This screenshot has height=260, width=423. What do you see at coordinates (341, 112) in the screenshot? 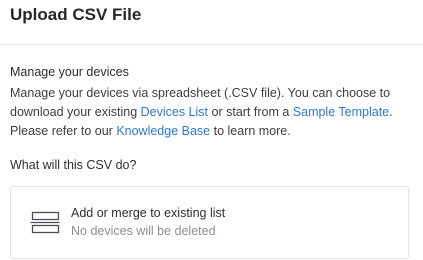
I see `sample-template-link: Sample Template` at bounding box center [341, 112].